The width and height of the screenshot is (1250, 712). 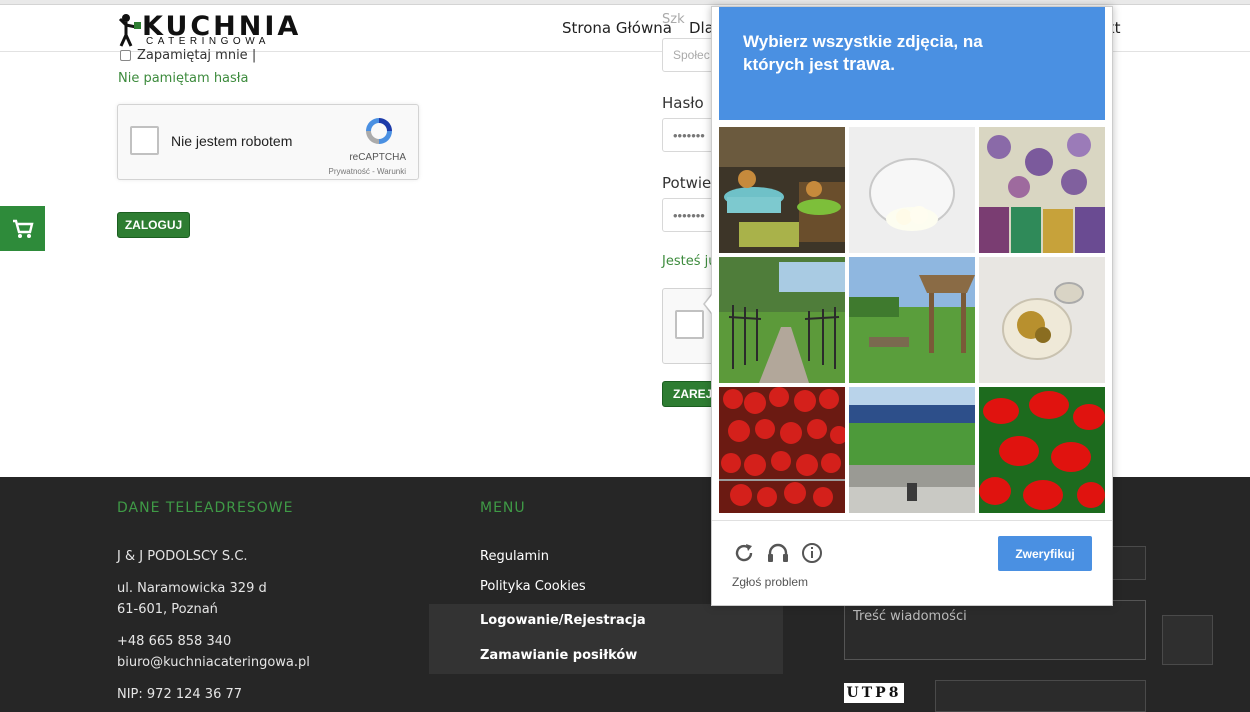 What do you see at coordinates (912, 520) in the screenshot?
I see `challenge-separator` at bounding box center [912, 520].